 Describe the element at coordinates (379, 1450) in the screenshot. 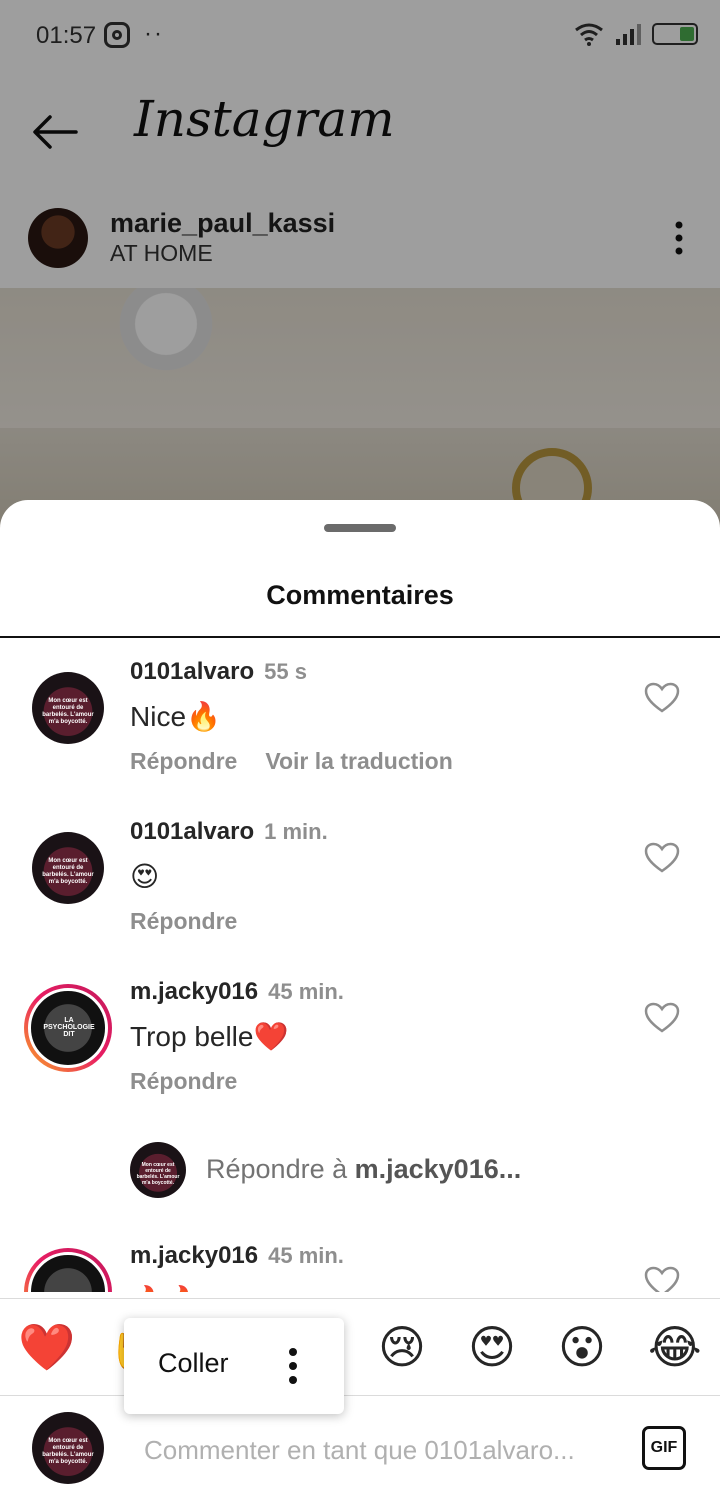

I see `comment-input` at that location.